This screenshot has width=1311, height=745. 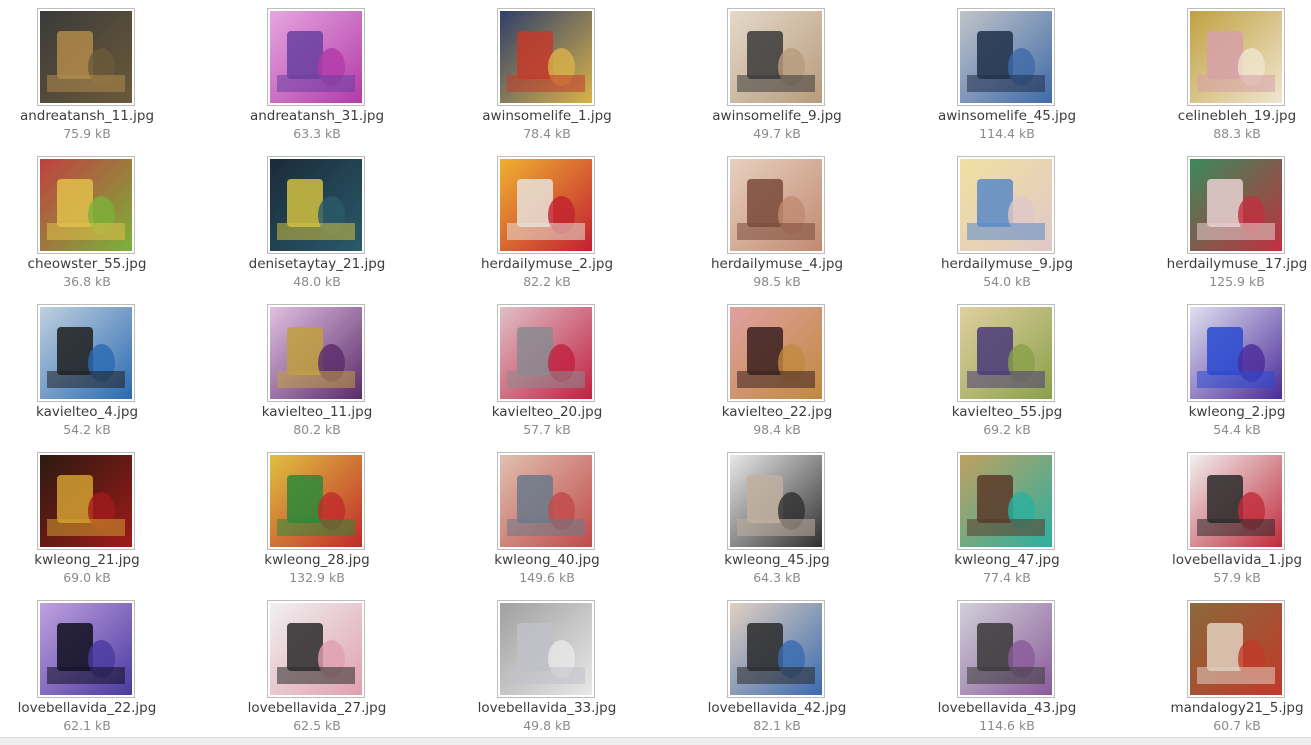 What do you see at coordinates (547, 264) in the screenshot?
I see `file-name: herdailymuse_2.jpg` at bounding box center [547, 264].